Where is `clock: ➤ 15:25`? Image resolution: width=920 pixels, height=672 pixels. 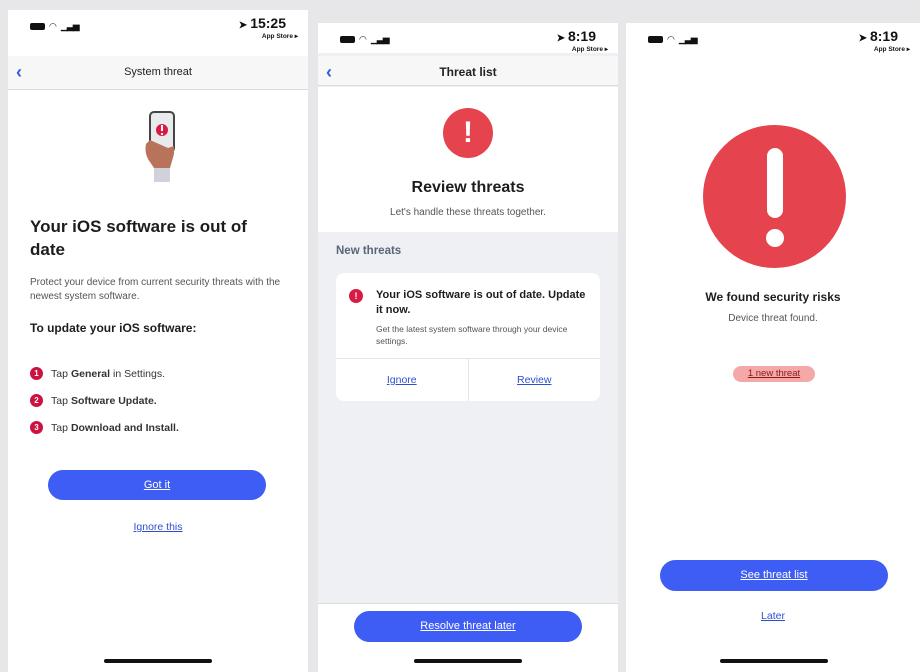
clock: ➤ 15:25 is located at coordinates (262, 23).